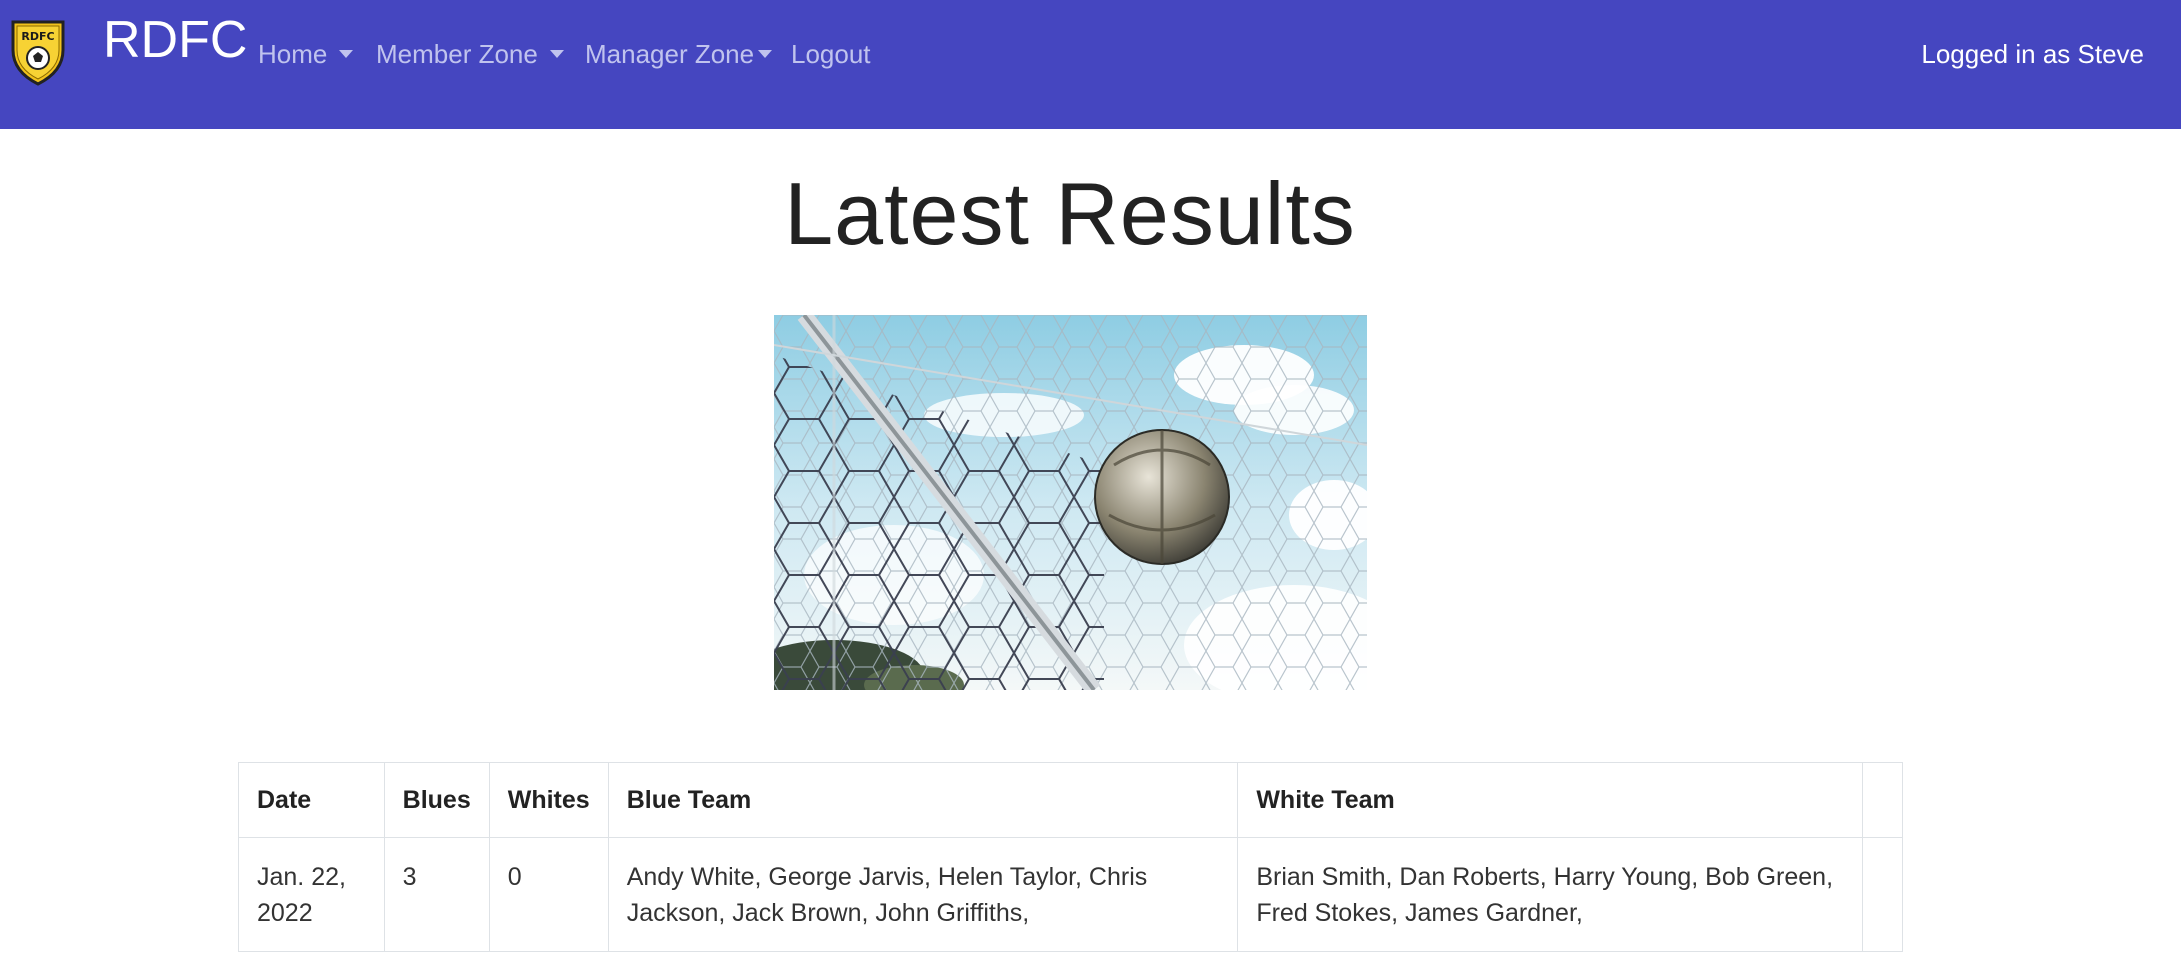 The height and width of the screenshot is (958, 2181). Describe the element at coordinates (1070, 502) in the screenshot. I see `football-in-goal-net-image` at that location.